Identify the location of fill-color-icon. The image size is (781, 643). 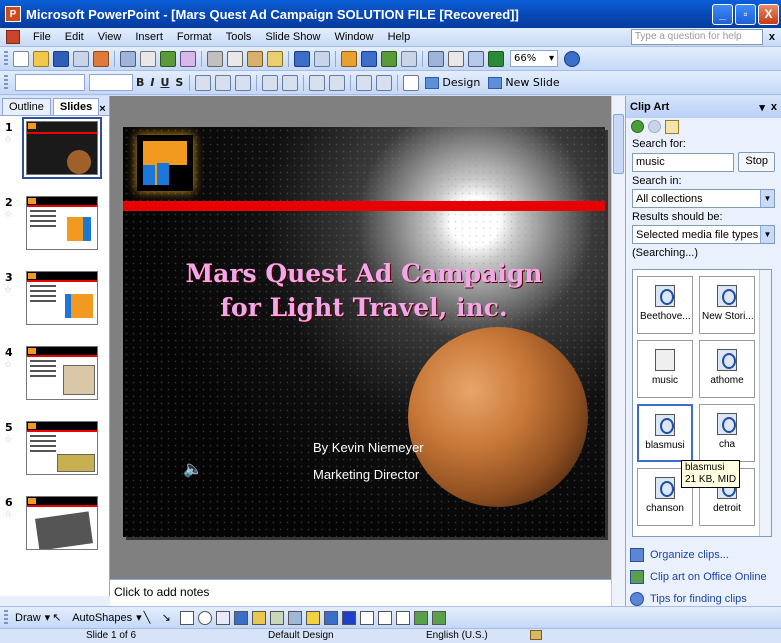
(312, 617).